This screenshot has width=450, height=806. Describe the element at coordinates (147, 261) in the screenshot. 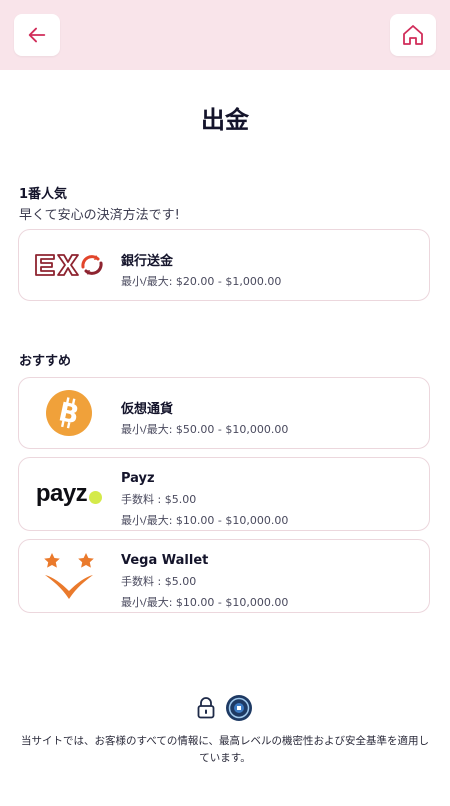

I see `method-name: 銀行送金` at that location.